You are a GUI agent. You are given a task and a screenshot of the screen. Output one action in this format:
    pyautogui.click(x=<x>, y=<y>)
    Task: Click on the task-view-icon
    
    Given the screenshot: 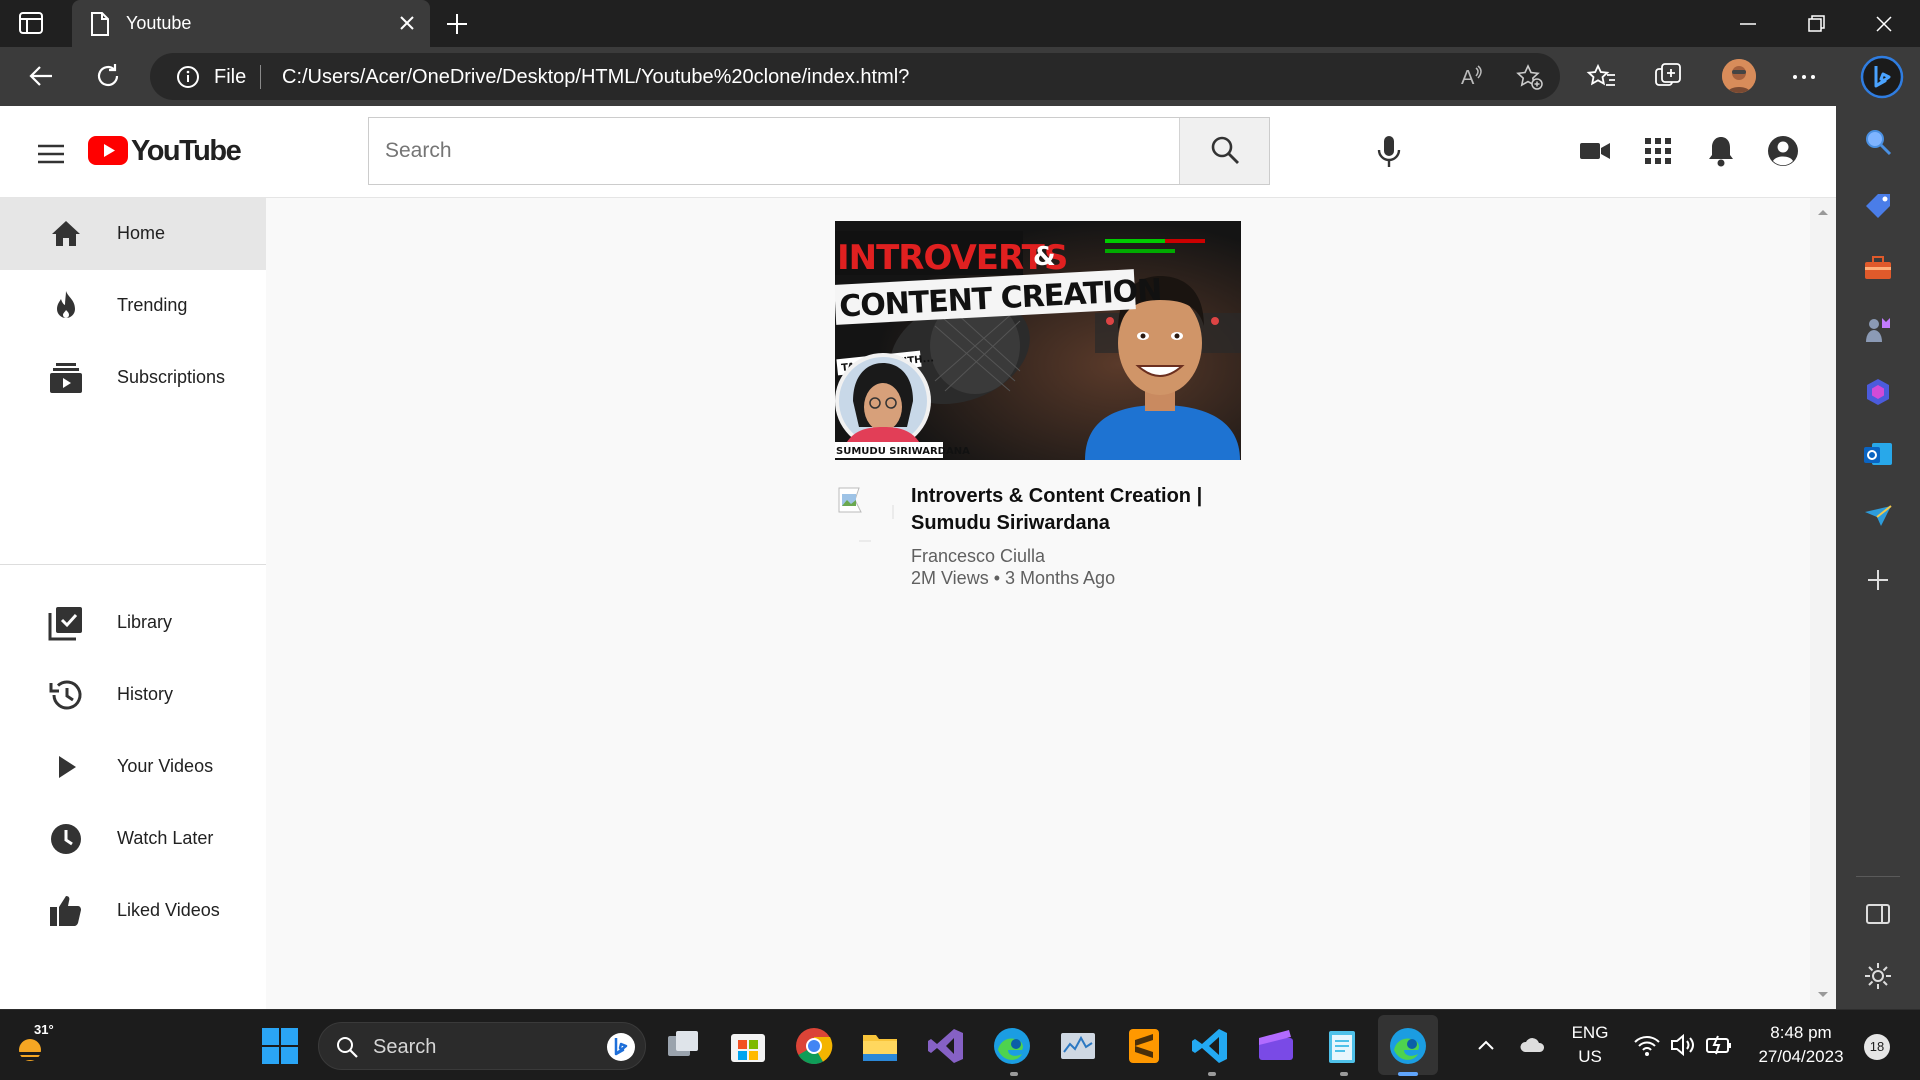 What is the action you would take?
    pyautogui.click(x=684, y=1046)
    